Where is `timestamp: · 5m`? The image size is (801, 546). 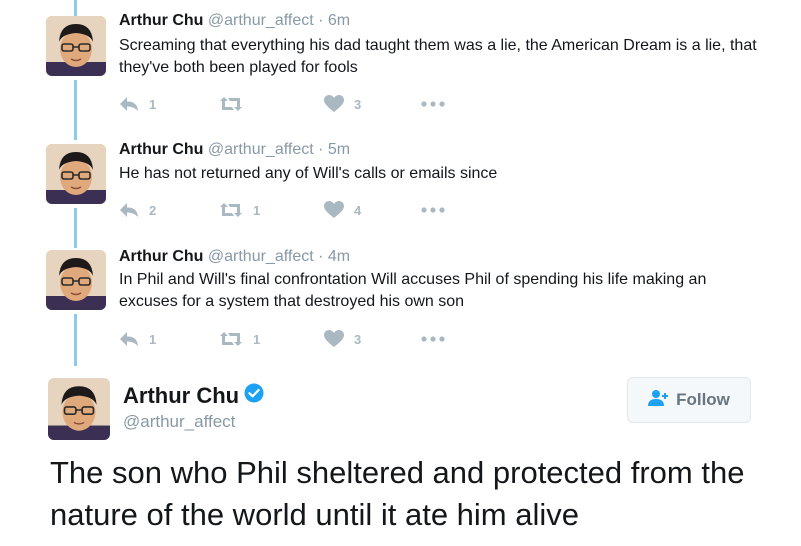
timestamp: · 5m is located at coordinates (334, 149).